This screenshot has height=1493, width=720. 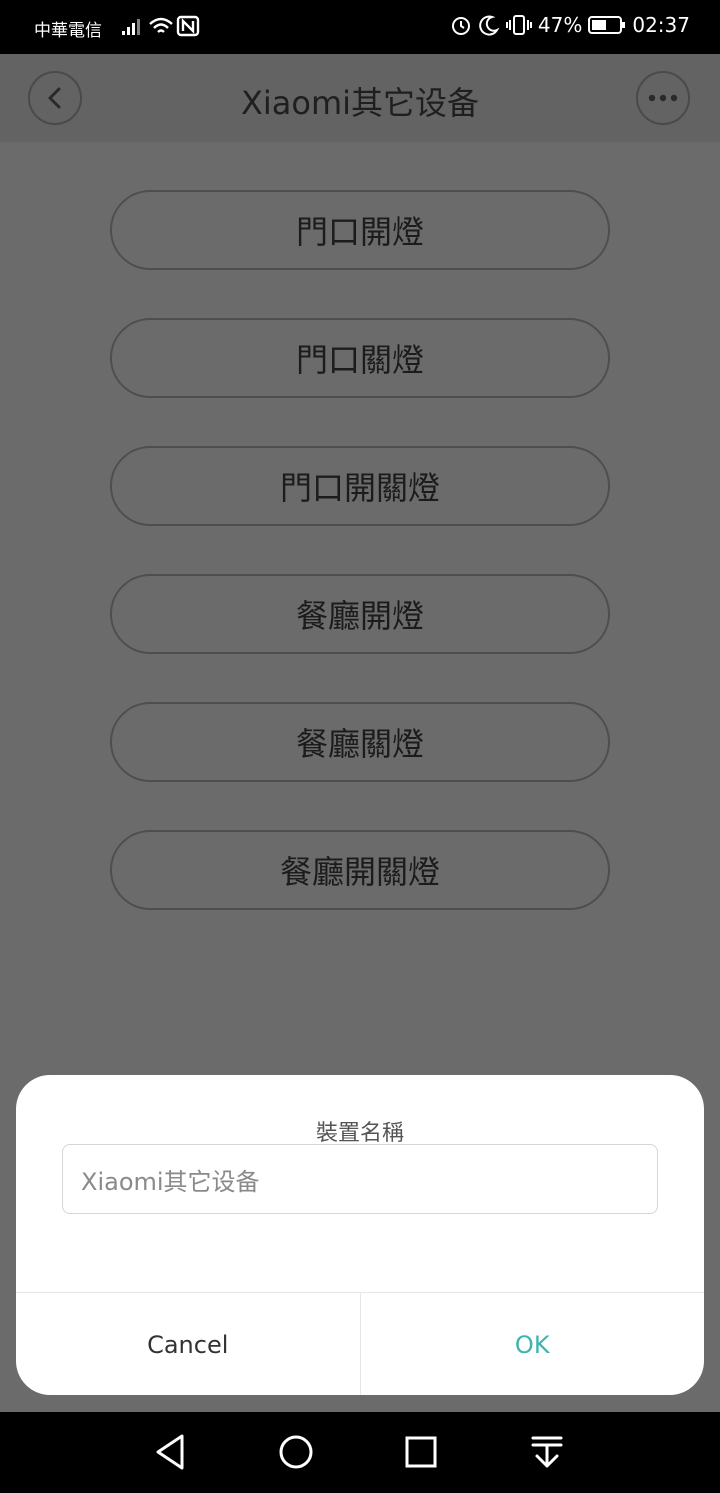 I want to click on back-icon, so click(x=170, y=1452).